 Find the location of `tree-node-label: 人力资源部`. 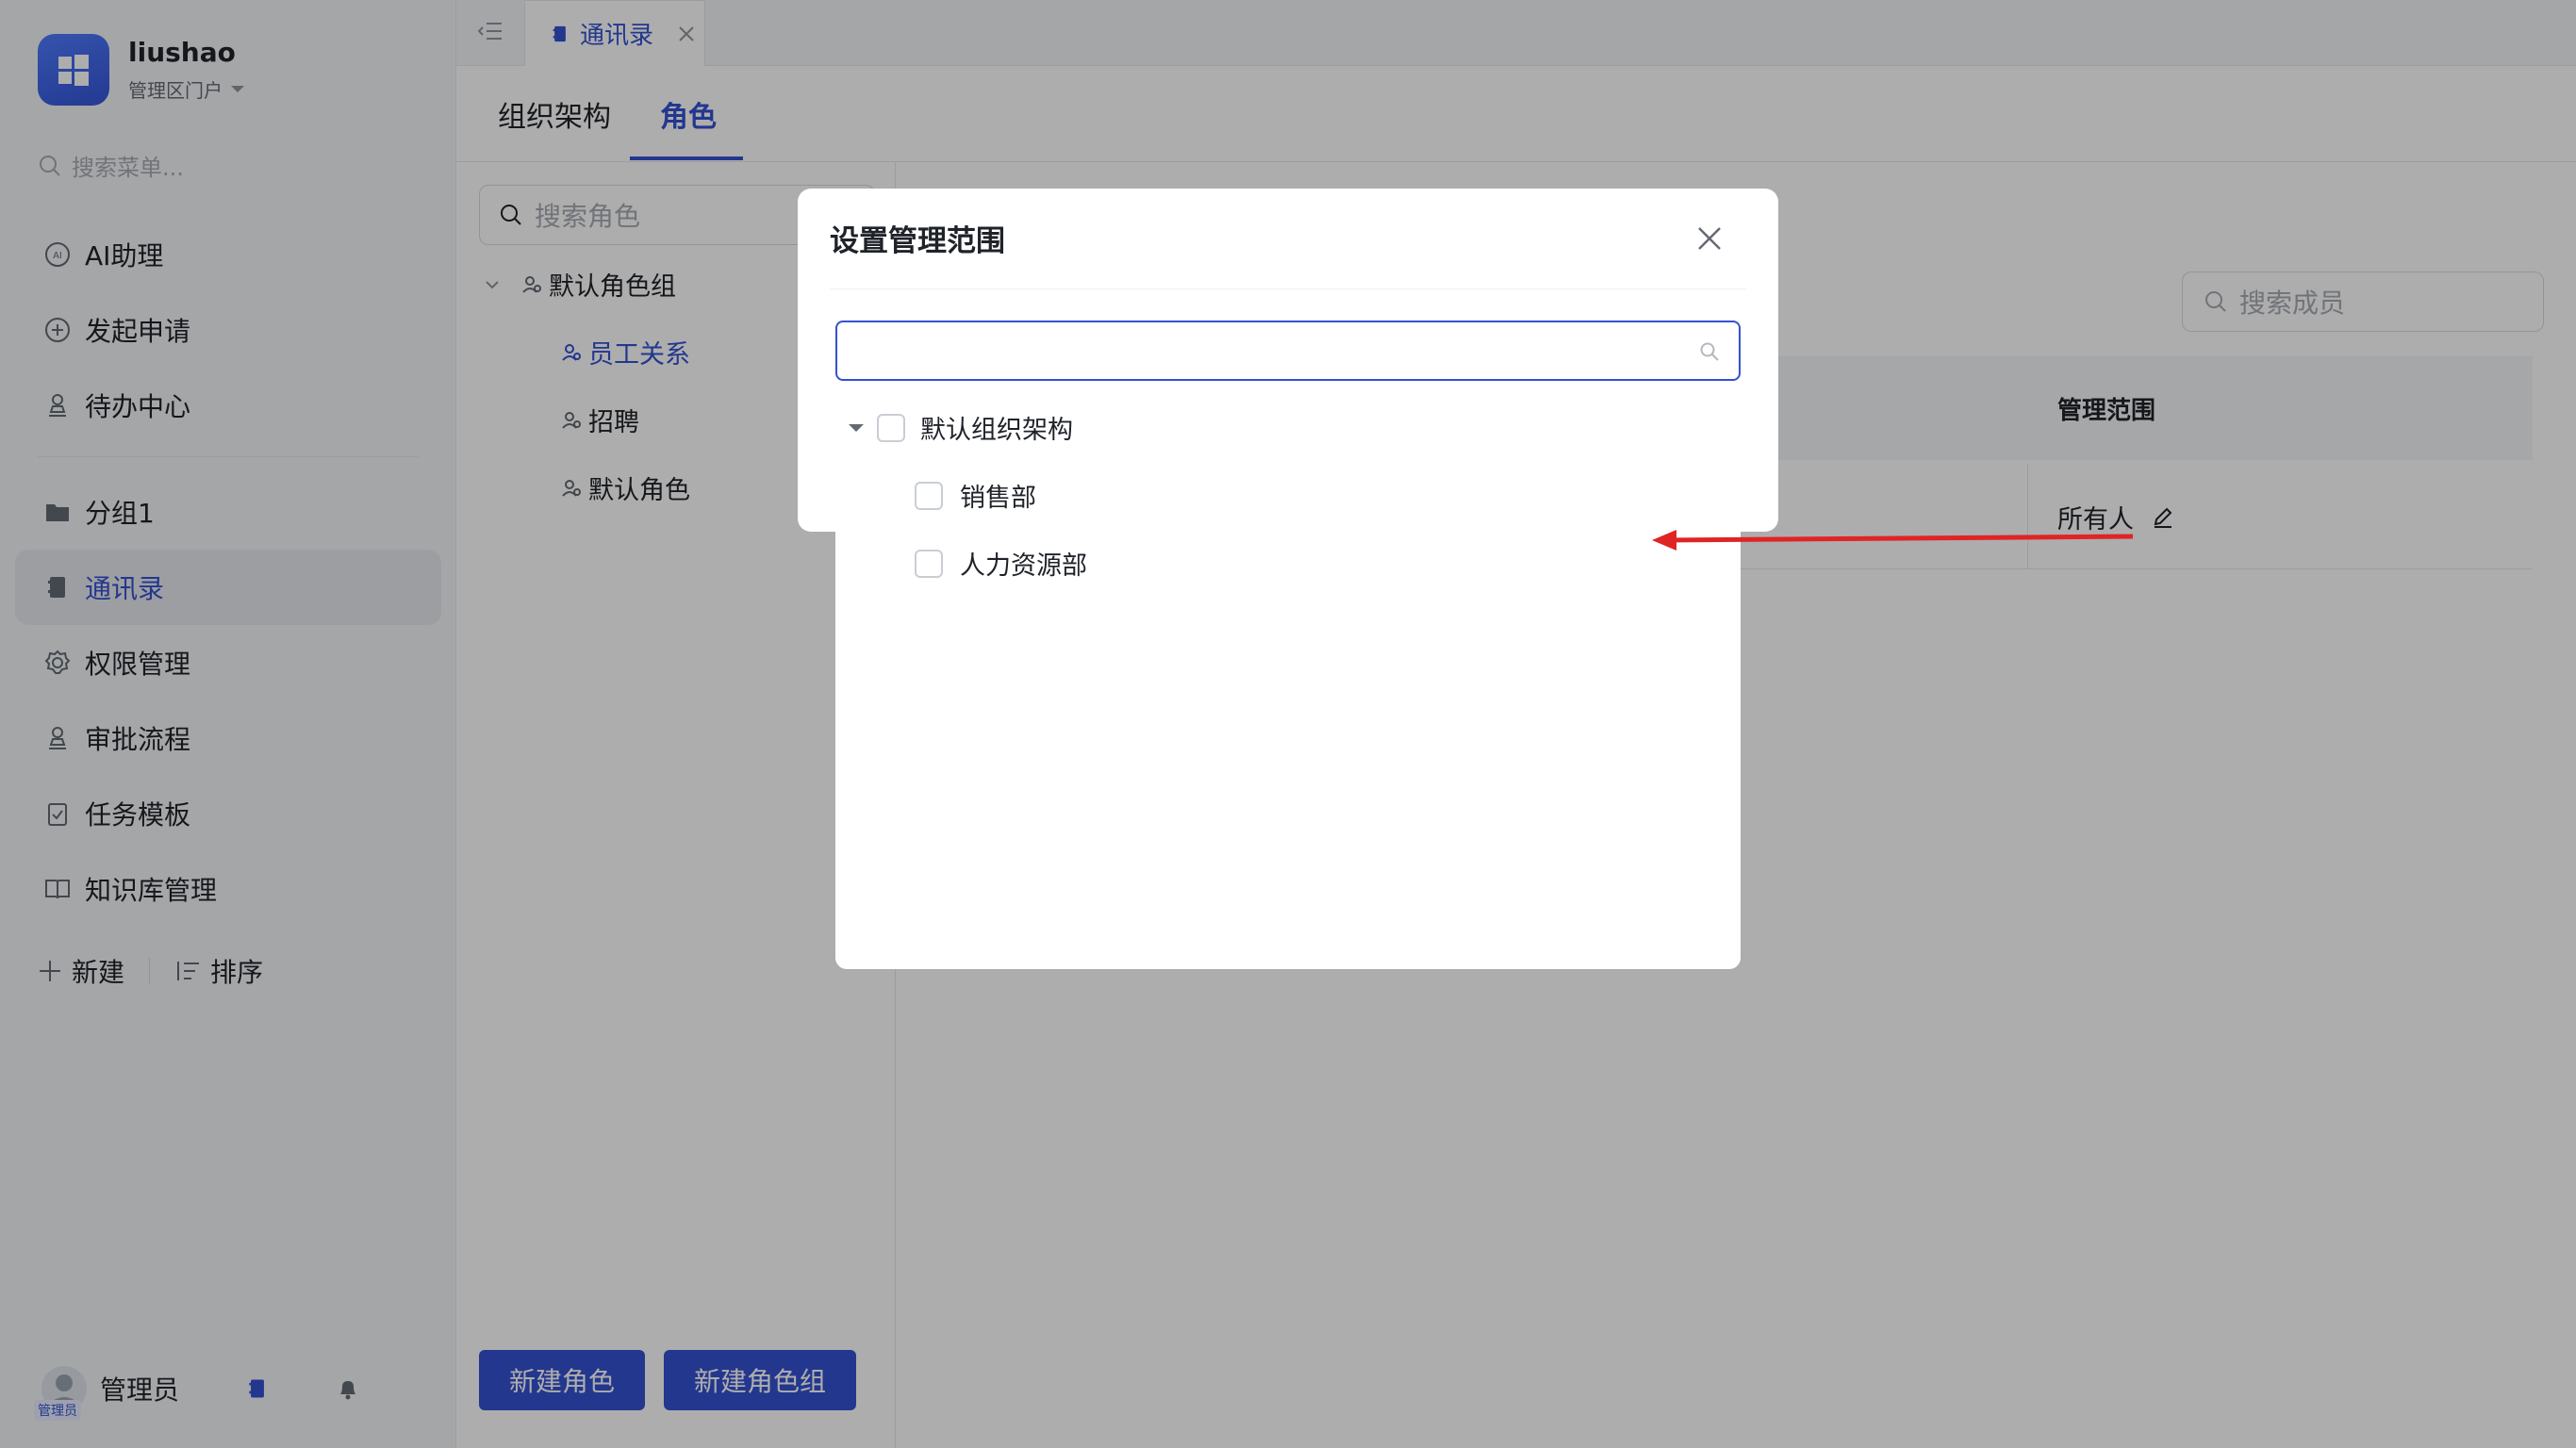

tree-node-label: 人力资源部 is located at coordinates (1023, 566).